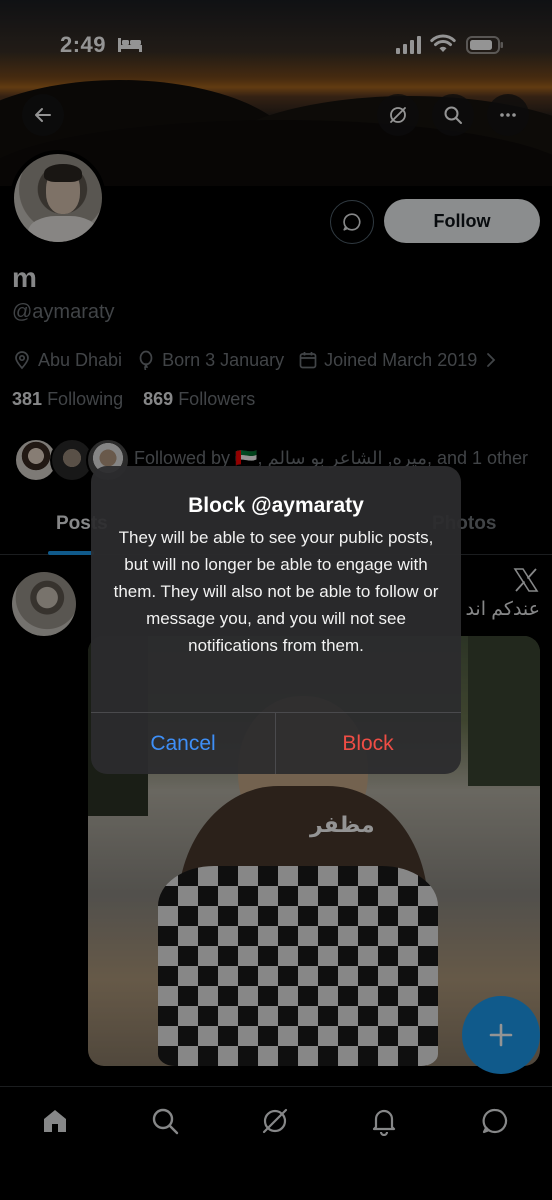 The image size is (552, 1200). Describe the element at coordinates (183, 743) in the screenshot. I see `cancel-button: Cancel` at that location.